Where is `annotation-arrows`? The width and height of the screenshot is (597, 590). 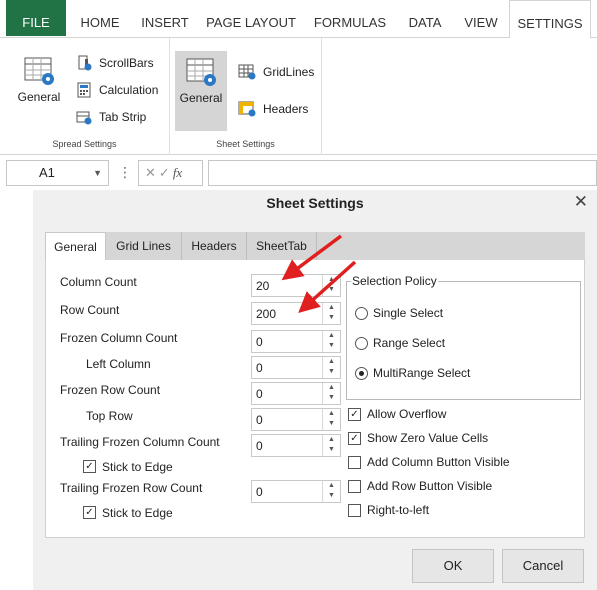
annotation-arrows is located at coordinates (319, 274).